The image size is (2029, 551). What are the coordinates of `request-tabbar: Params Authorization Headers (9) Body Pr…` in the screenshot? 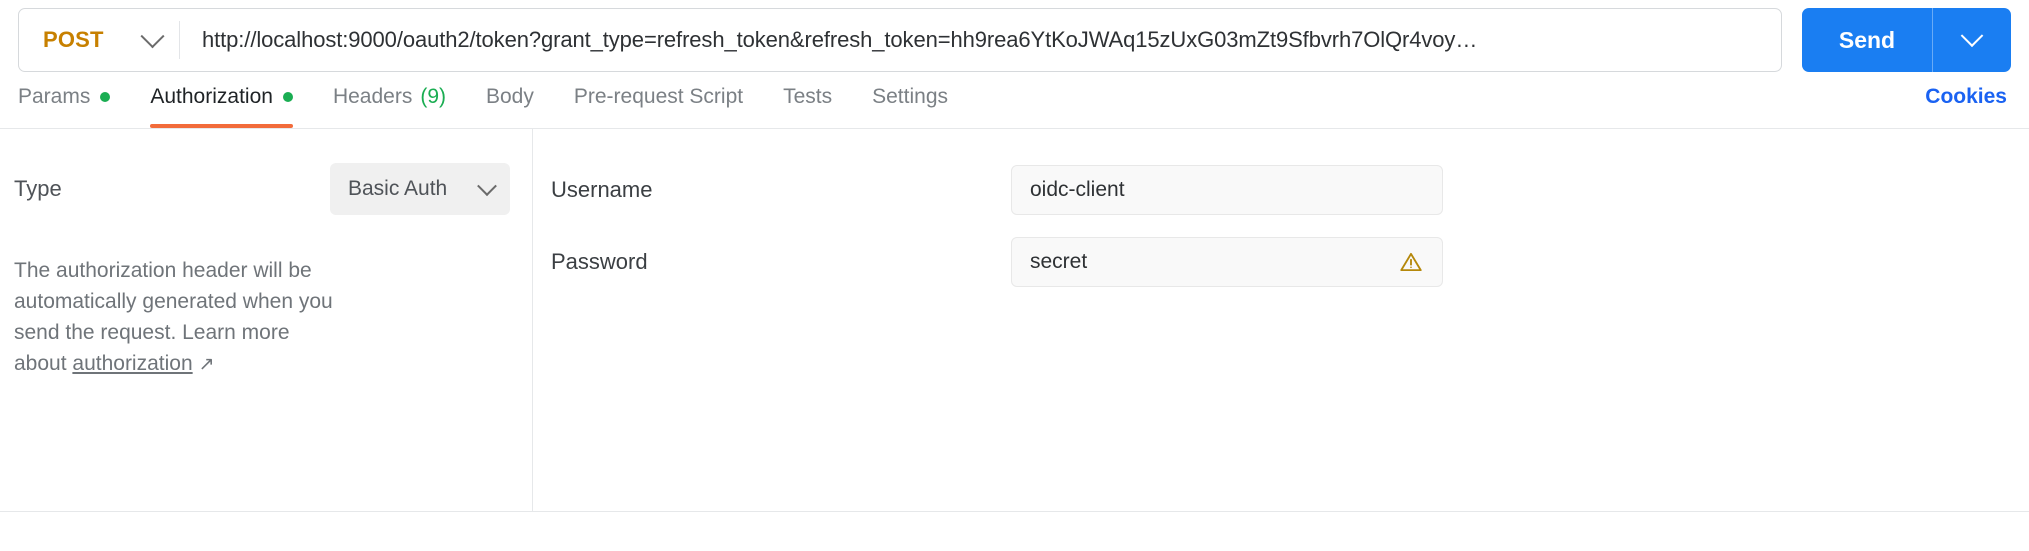 It's located at (1014, 97).